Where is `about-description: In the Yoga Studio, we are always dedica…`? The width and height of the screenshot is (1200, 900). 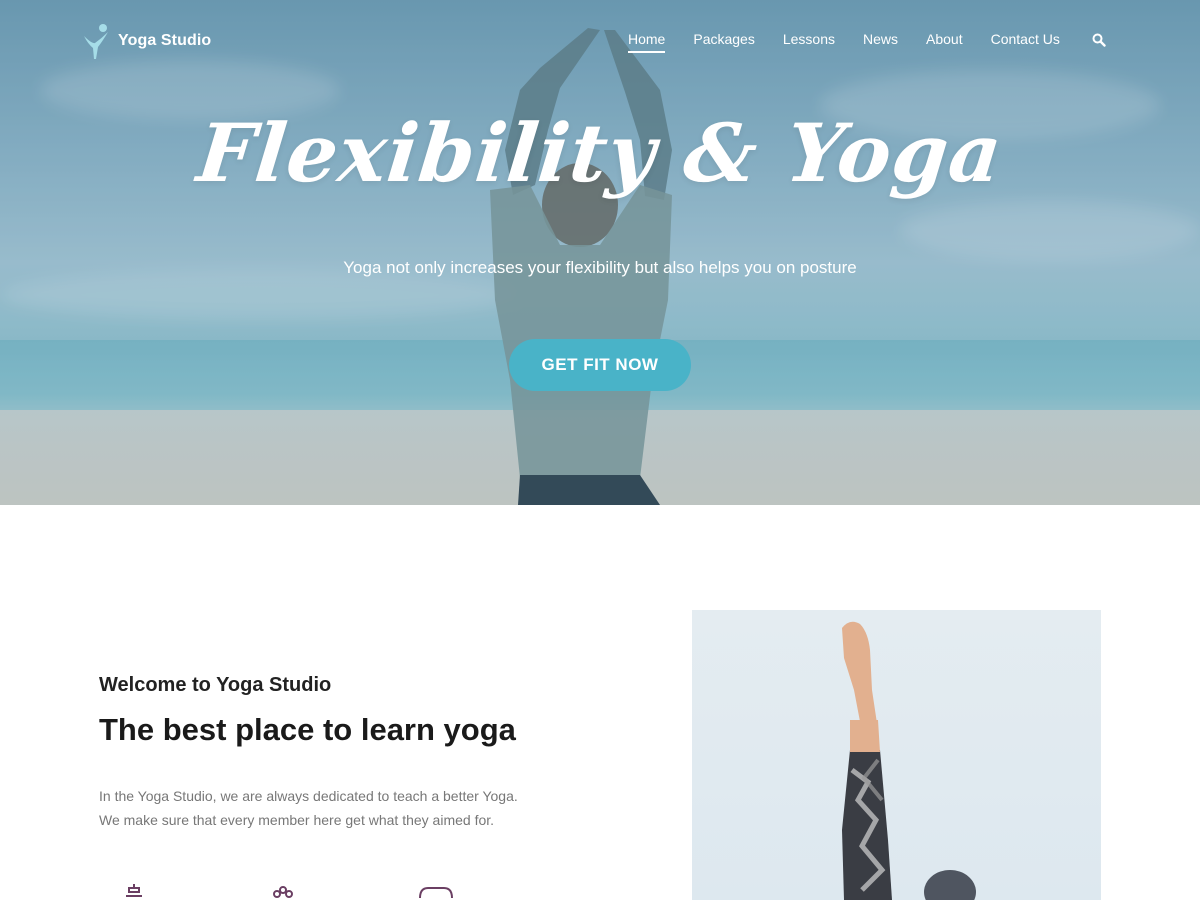
about-description: In the Yoga Studio, we are always dedica… is located at coordinates (329, 808).